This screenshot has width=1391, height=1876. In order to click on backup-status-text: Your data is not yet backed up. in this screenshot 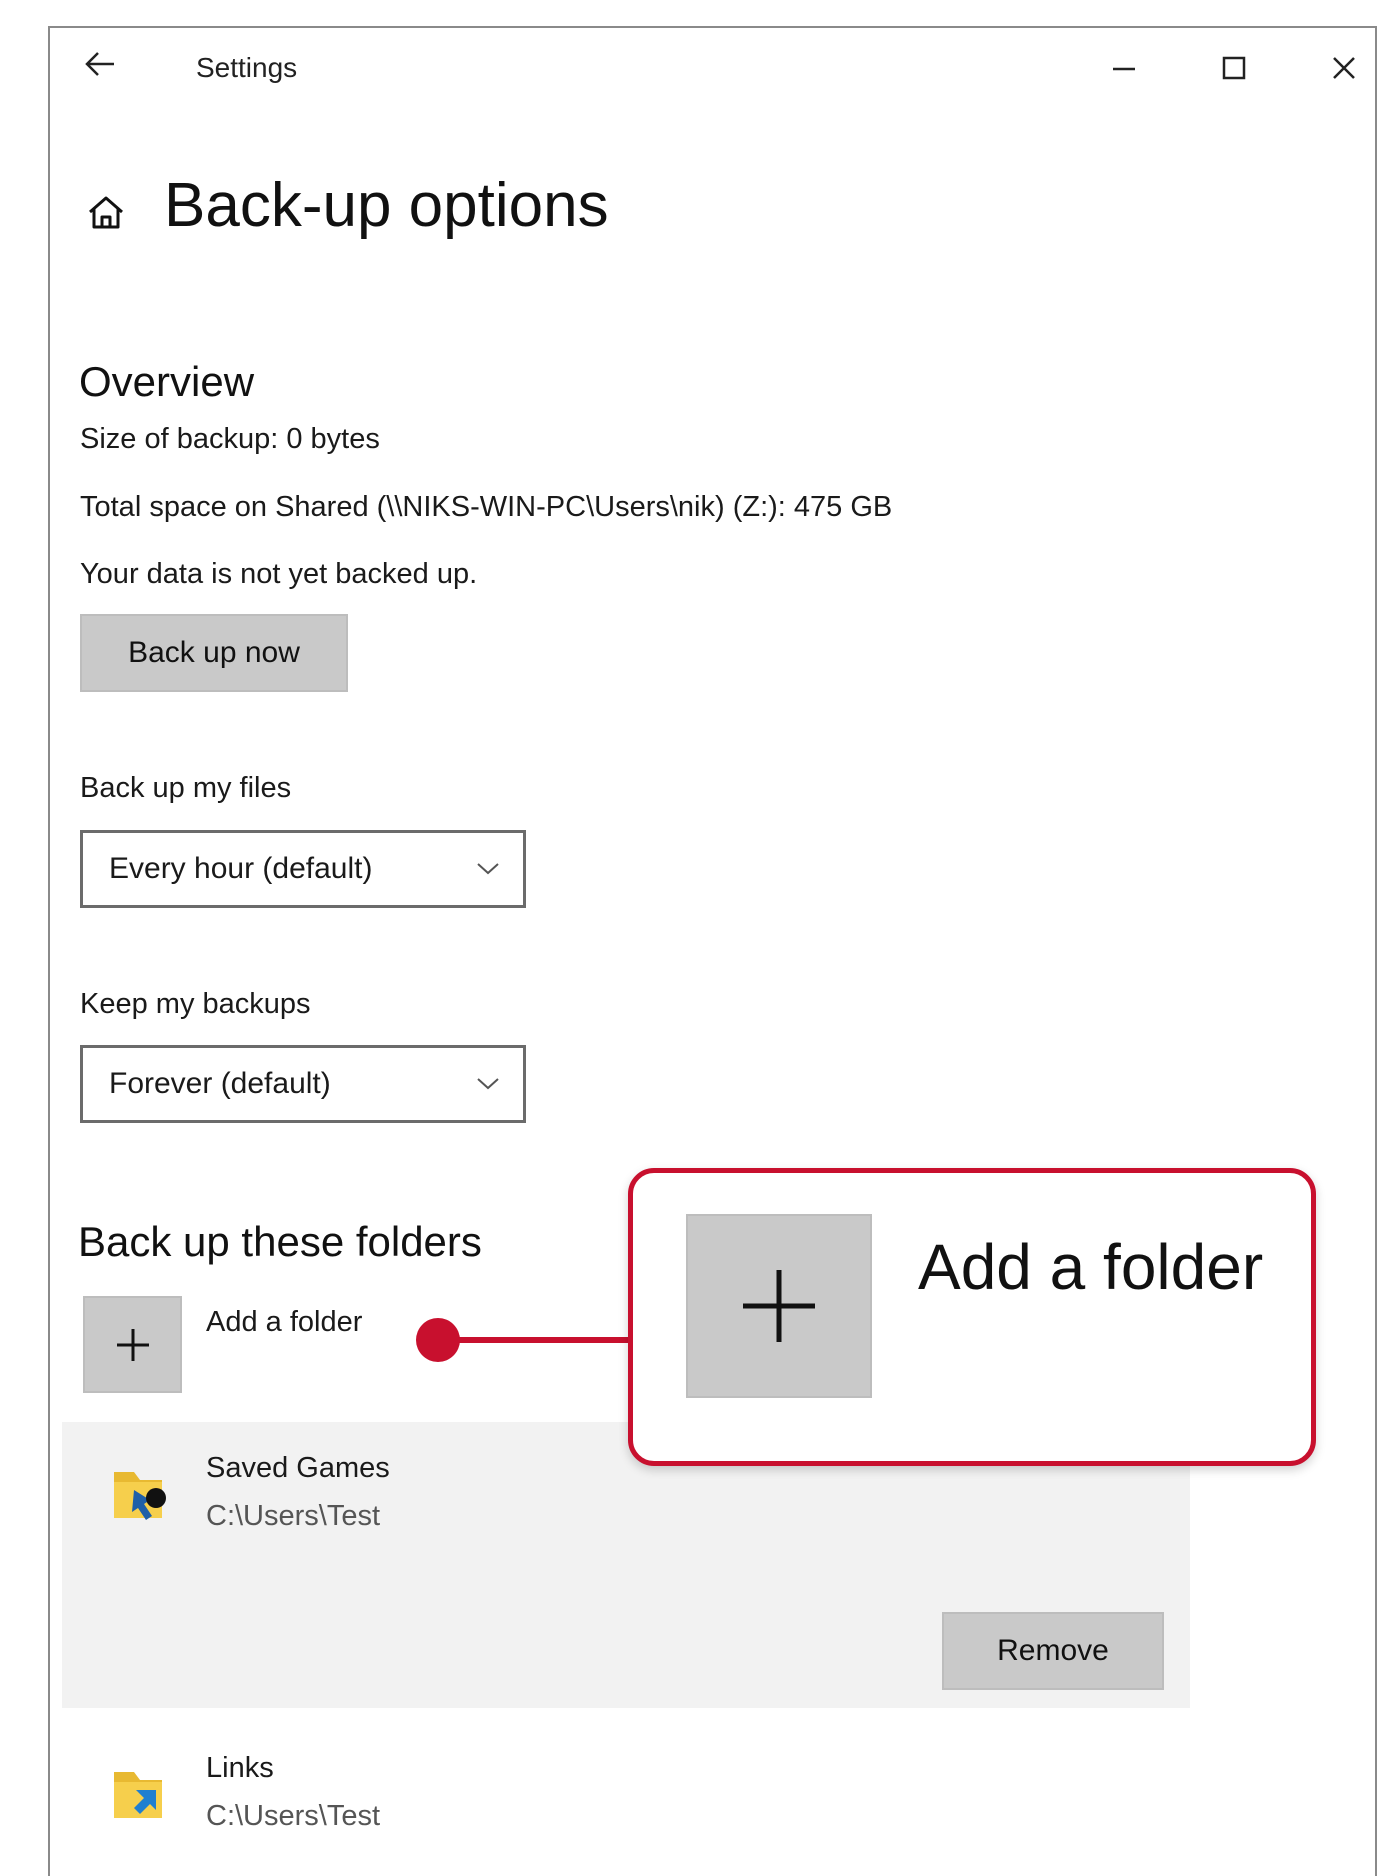, I will do `click(279, 574)`.